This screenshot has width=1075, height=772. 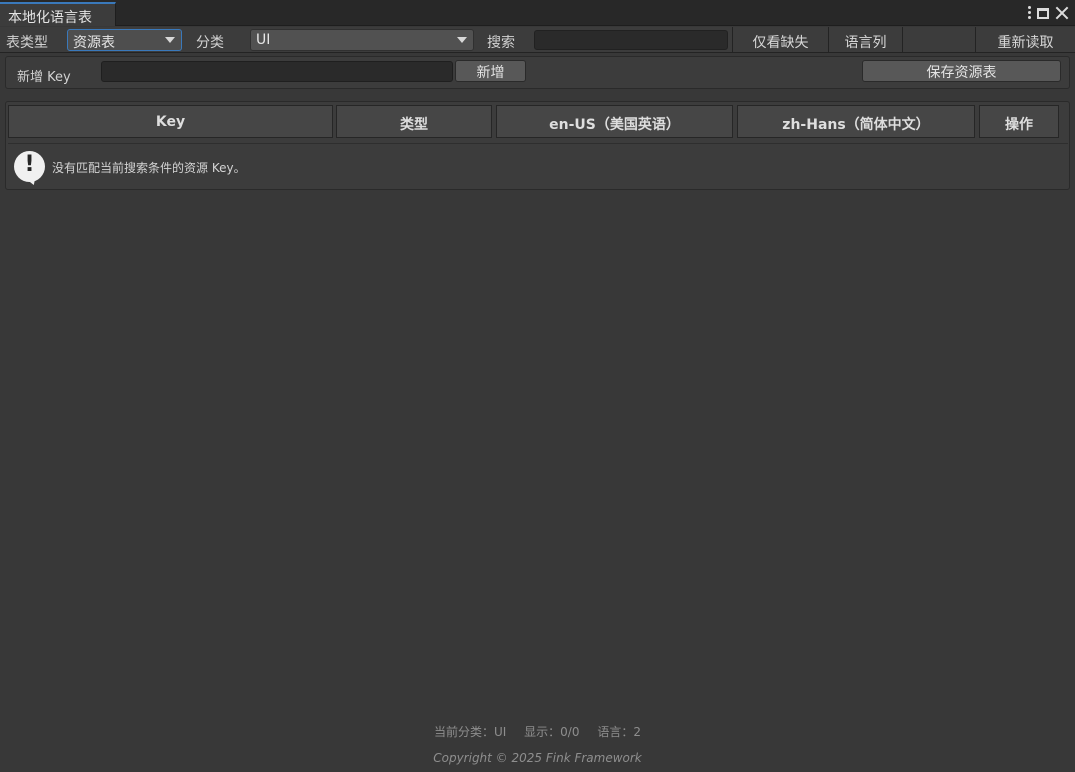 What do you see at coordinates (631, 40) in the screenshot?
I see `search-input` at bounding box center [631, 40].